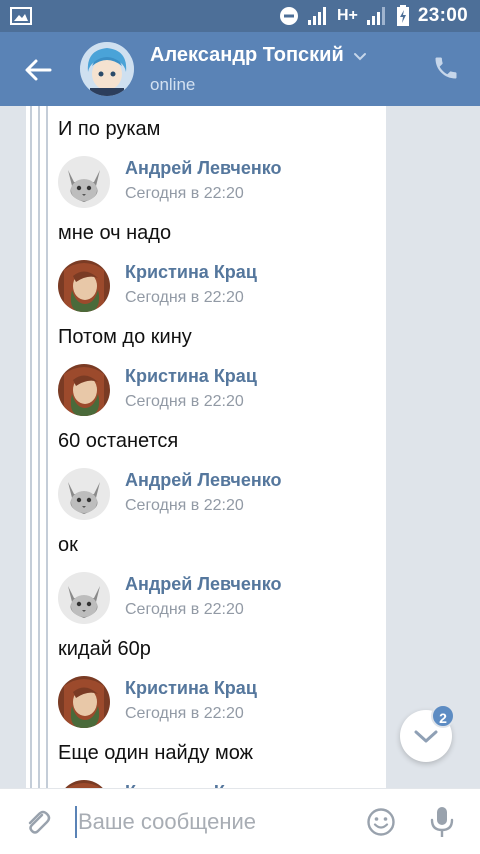 This screenshot has width=480, height=854. What do you see at coordinates (218, 237) in the screenshot?
I see `message-text: мне оч надо` at bounding box center [218, 237].